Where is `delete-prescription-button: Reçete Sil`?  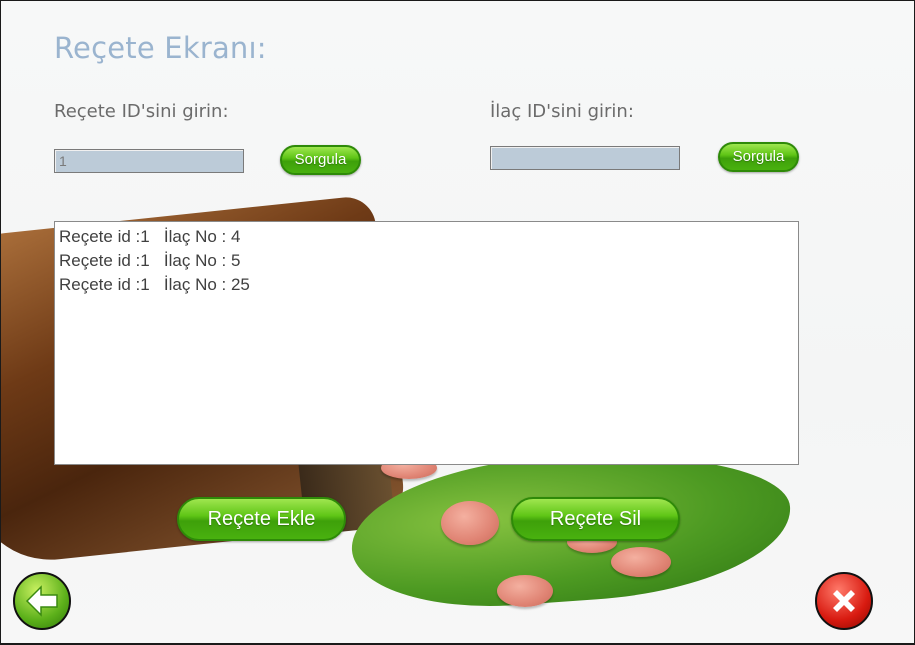 delete-prescription-button: Reçete Sil is located at coordinates (595, 519).